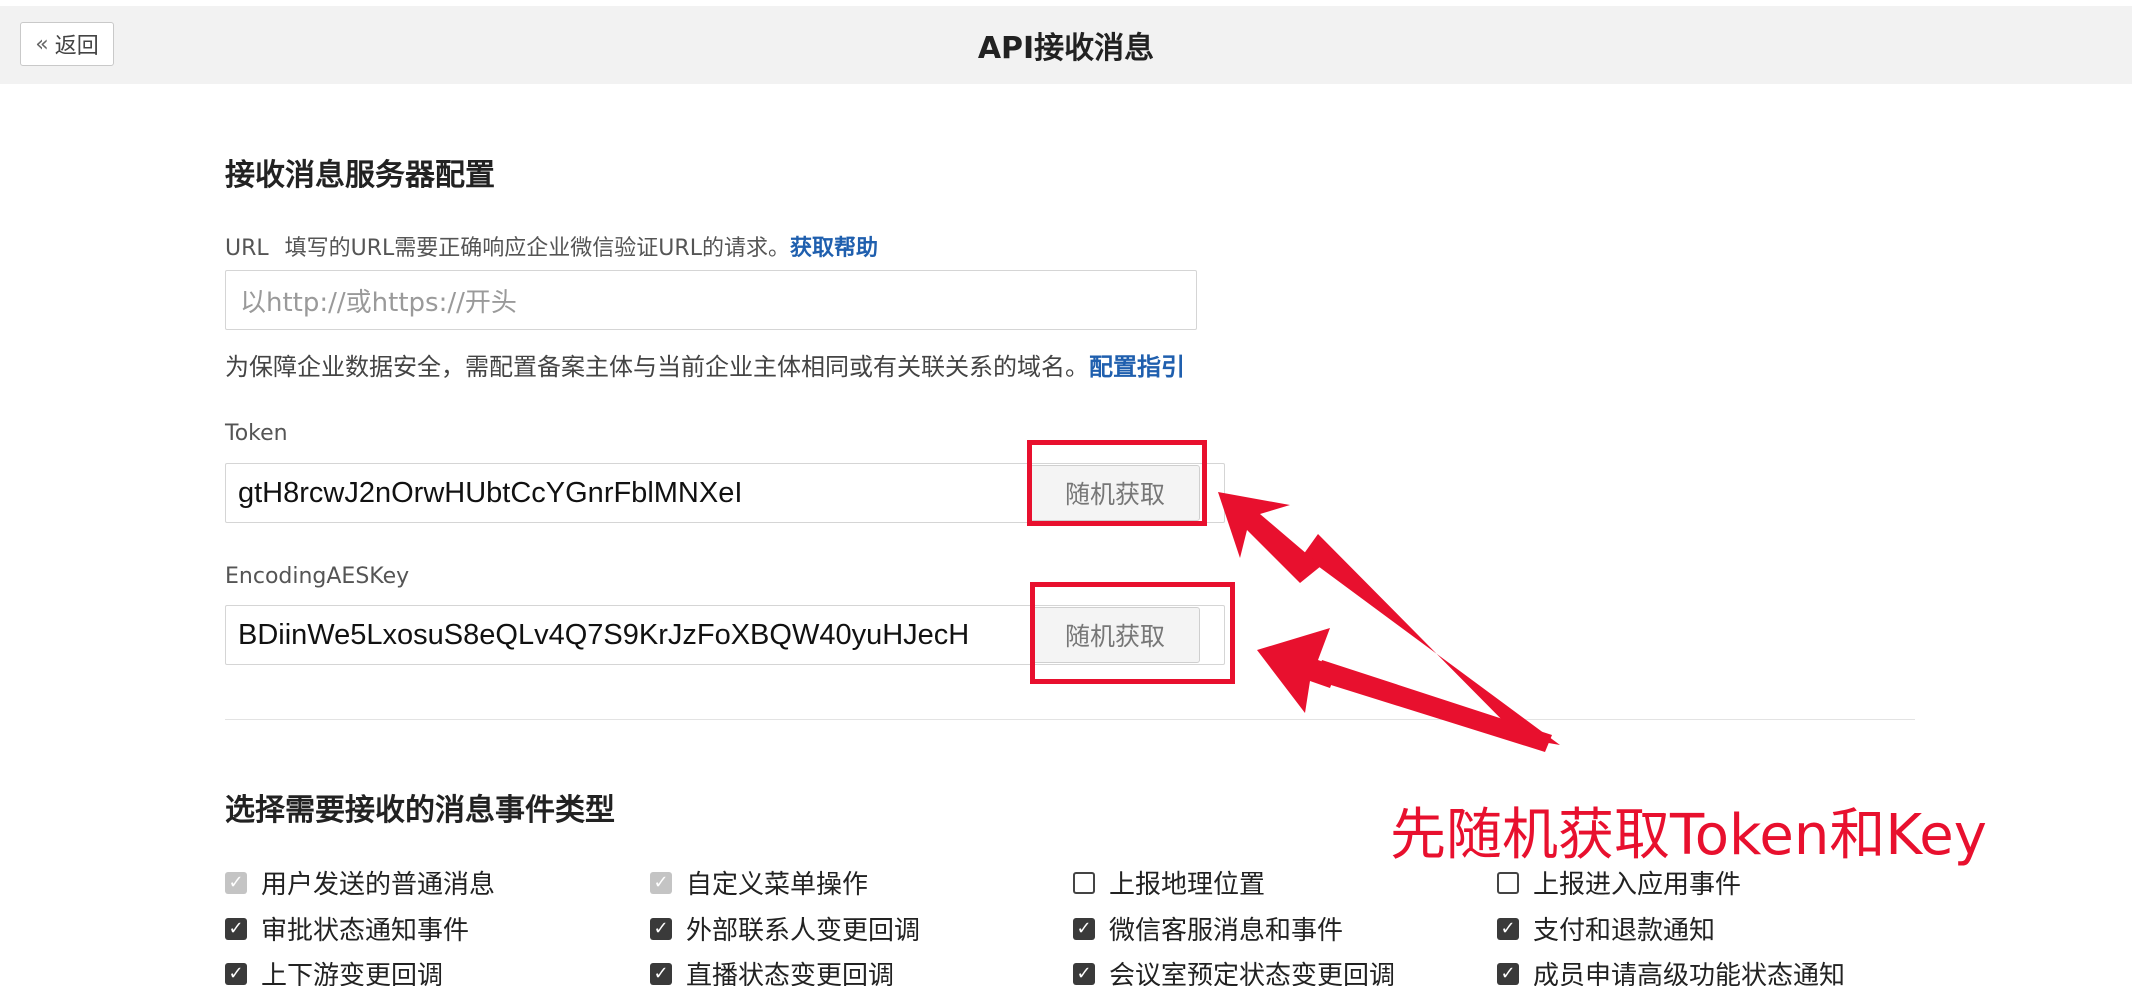 This screenshot has height=986, width=2132. I want to click on event-option-label: 成员申请高级功能状态通知, so click(1689, 973).